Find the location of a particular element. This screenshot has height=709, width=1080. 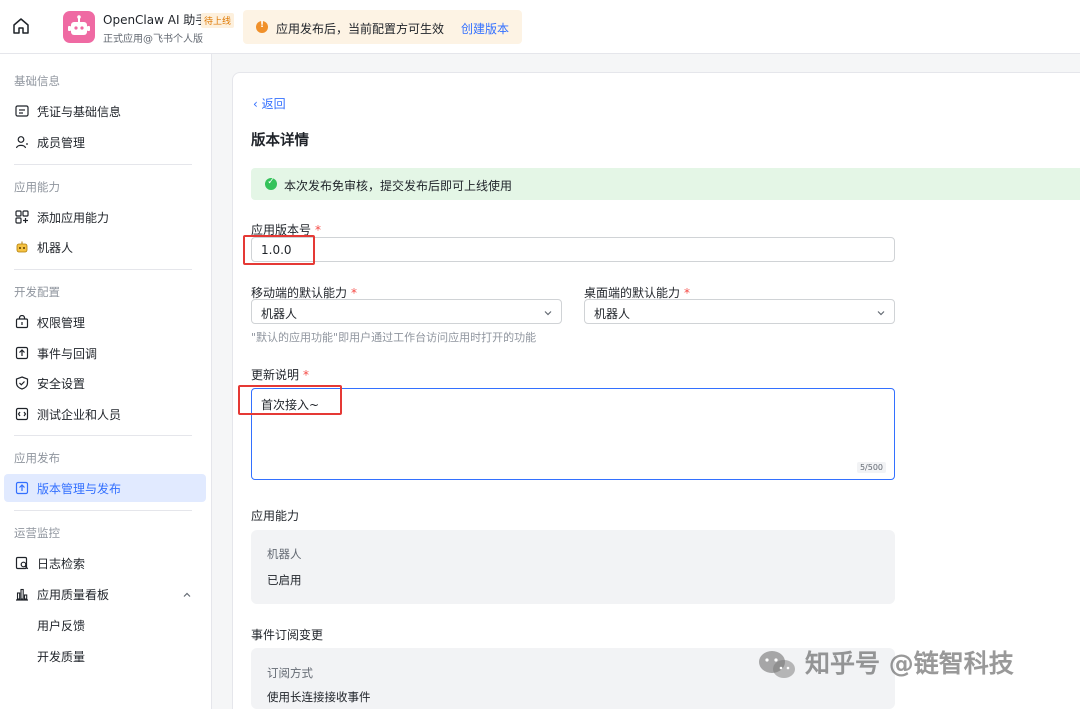

sidebar-item-label: 机器人 is located at coordinates (55, 248).